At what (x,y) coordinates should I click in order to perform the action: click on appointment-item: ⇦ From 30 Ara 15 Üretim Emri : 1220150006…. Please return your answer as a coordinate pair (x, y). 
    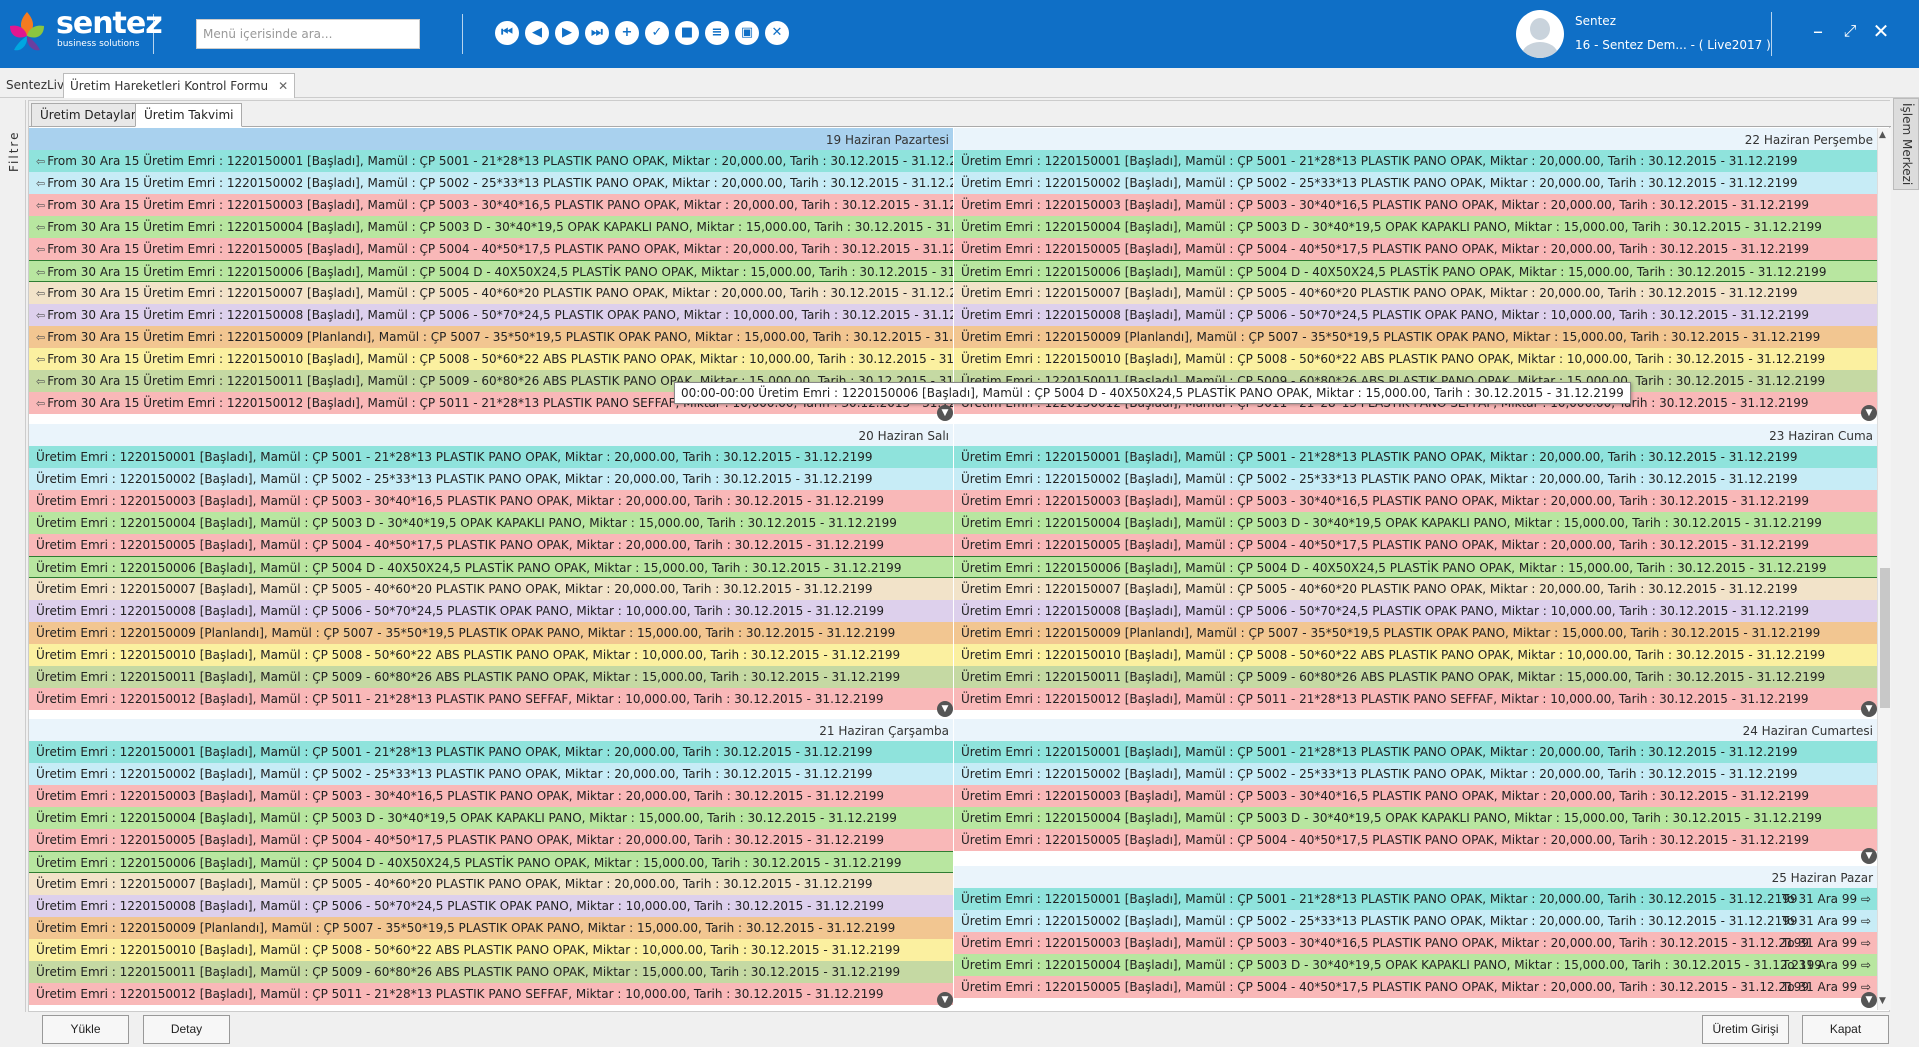
    Looking at the image, I should click on (491, 271).